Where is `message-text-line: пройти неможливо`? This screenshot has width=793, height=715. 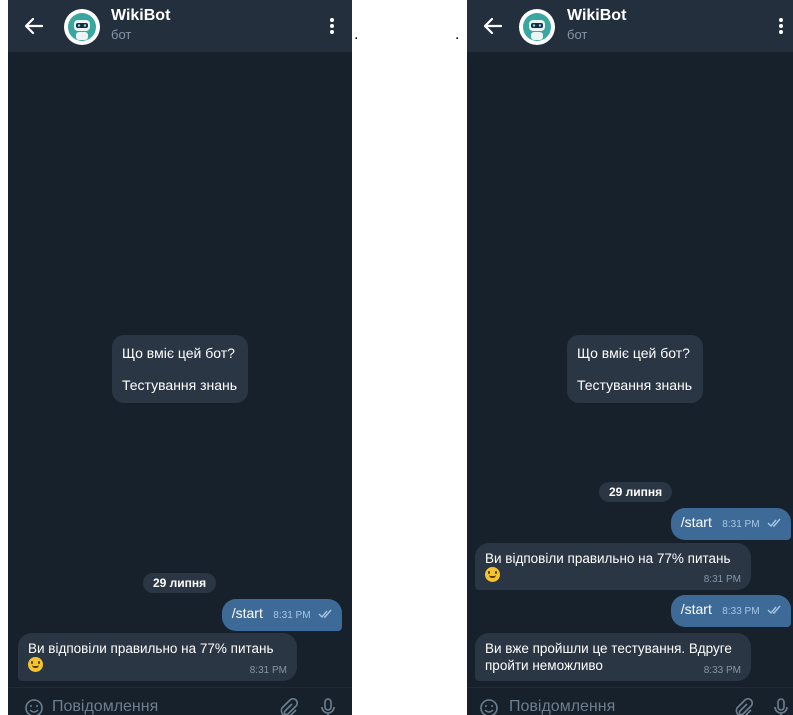 message-text-line: пройти неможливо is located at coordinates (544, 665).